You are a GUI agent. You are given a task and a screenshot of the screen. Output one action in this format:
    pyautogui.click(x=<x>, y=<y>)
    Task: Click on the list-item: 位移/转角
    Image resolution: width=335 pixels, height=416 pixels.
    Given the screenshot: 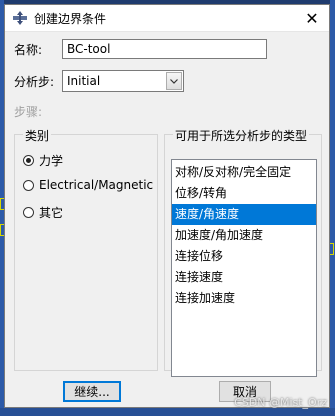 What is the action you would take?
    pyautogui.click(x=244, y=193)
    